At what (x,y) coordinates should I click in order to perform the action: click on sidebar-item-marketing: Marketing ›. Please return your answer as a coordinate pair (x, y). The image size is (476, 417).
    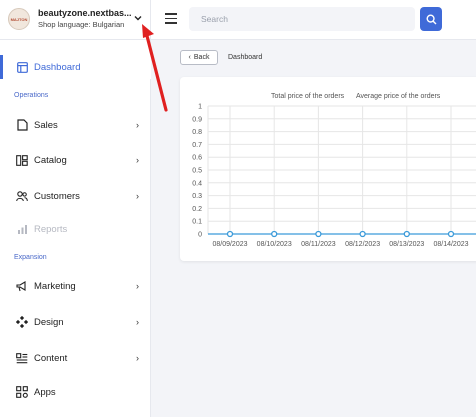
    Looking at the image, I should click on (75, 286).